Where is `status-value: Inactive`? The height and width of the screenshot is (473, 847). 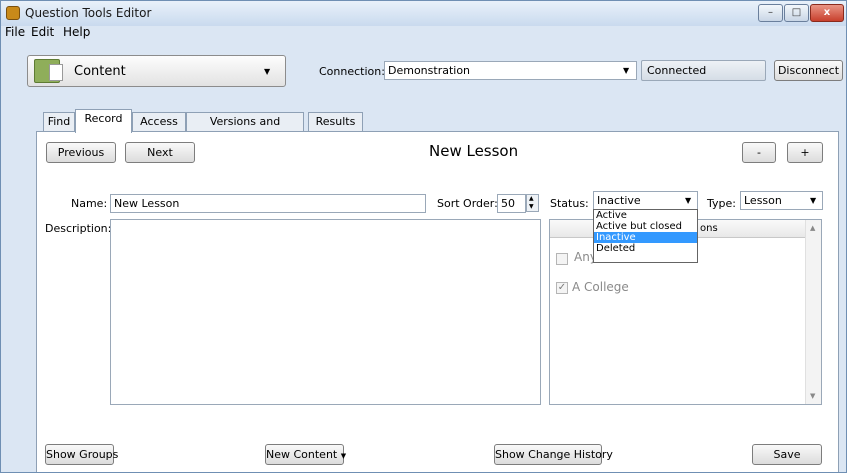
status-value: Inactive is located at coordinates (619, 200).